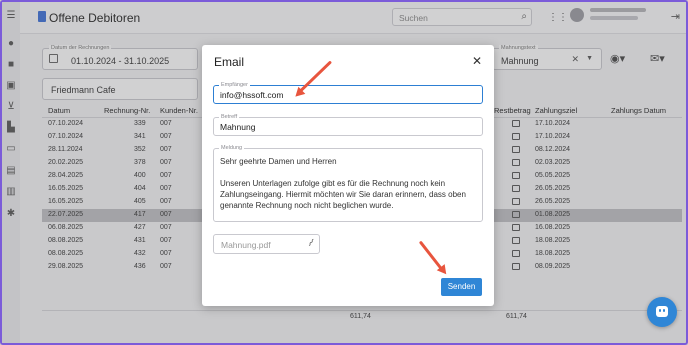 This screenshot has height=345, width=688. Describe the element at coordinates (232, 148) in the screenshot. I see `message-label: Meldung` at that location.